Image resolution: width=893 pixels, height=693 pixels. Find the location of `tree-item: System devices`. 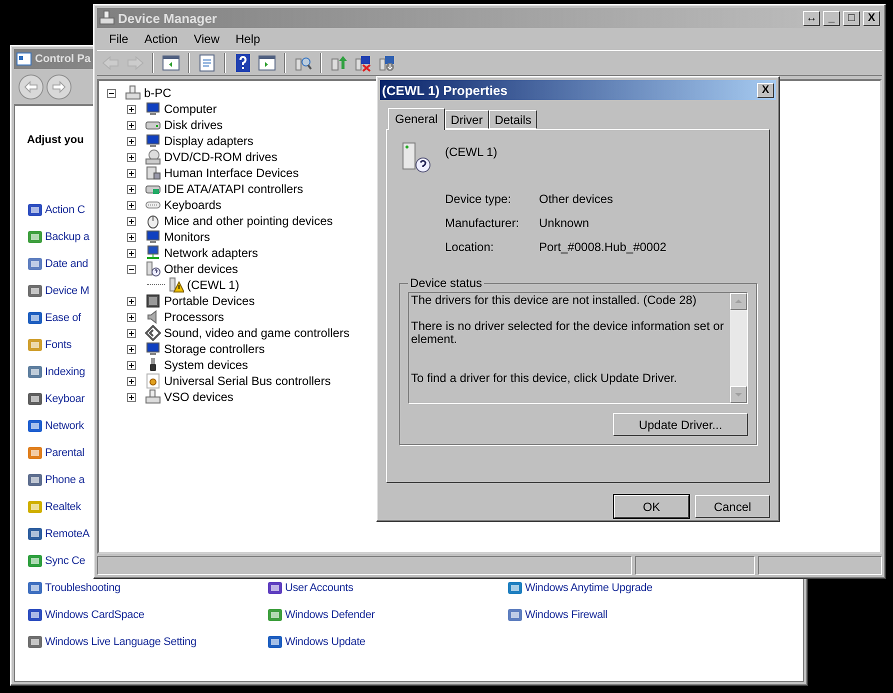

tree-item: System devices is located at coordinates (206, 365).